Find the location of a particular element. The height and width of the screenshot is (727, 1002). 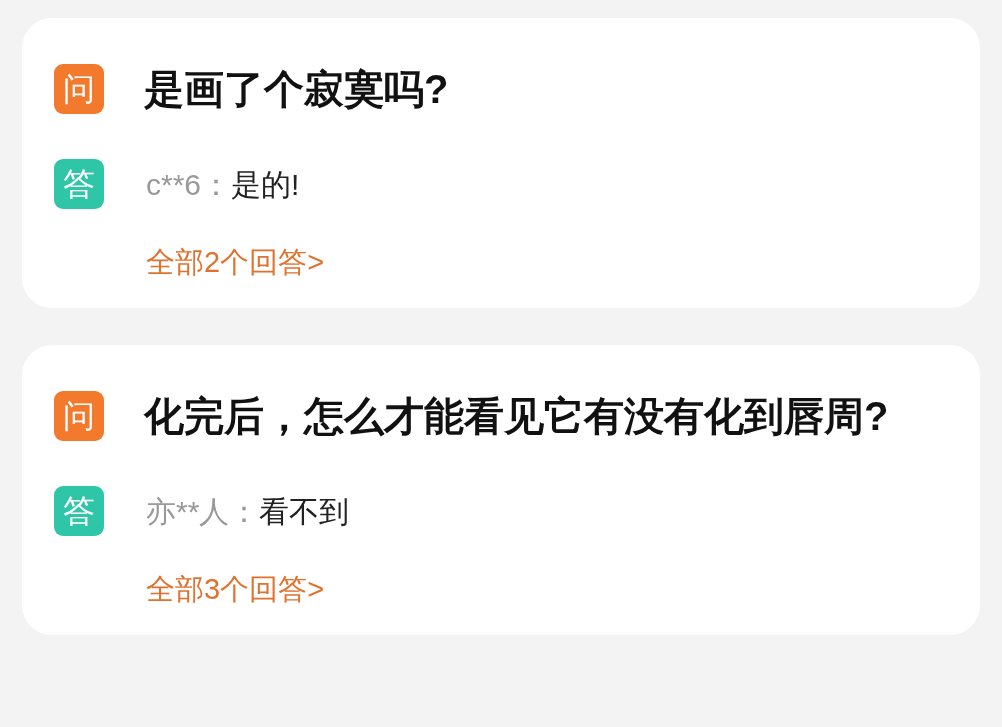

answer-text: 是的! is located at coordinates (265, 184).